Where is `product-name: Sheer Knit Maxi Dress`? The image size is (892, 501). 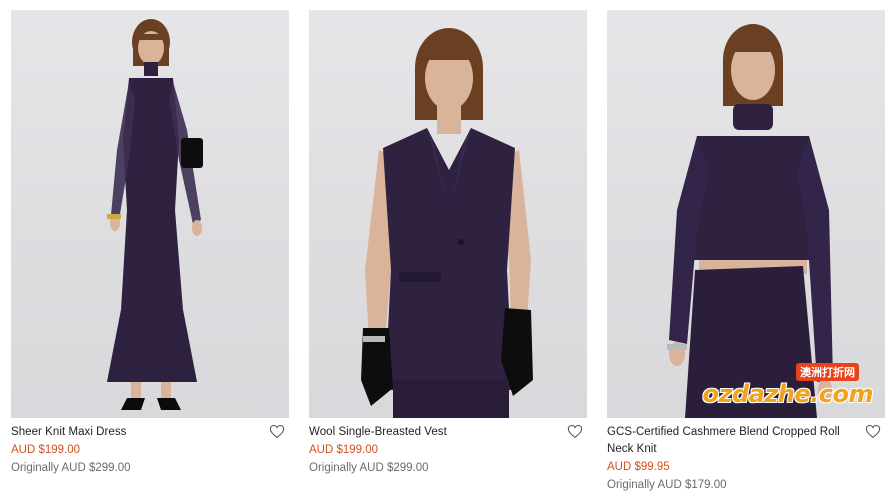
product-name: Sheer Knit Maxi Dress is located at coordinates (150, 432).